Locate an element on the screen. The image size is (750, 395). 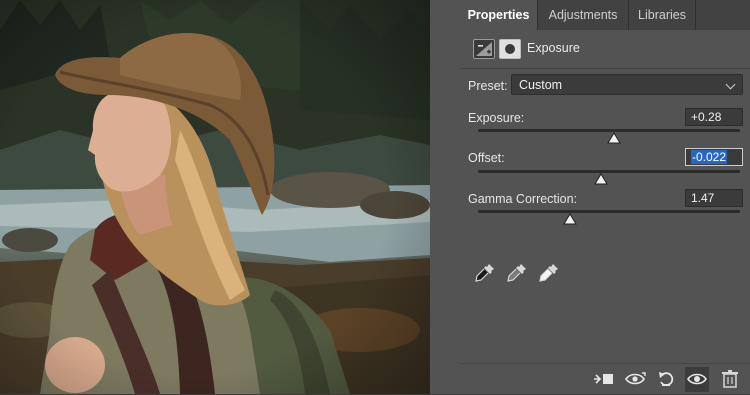
toggle-visibility-icon is located at coordinates (697, 379).